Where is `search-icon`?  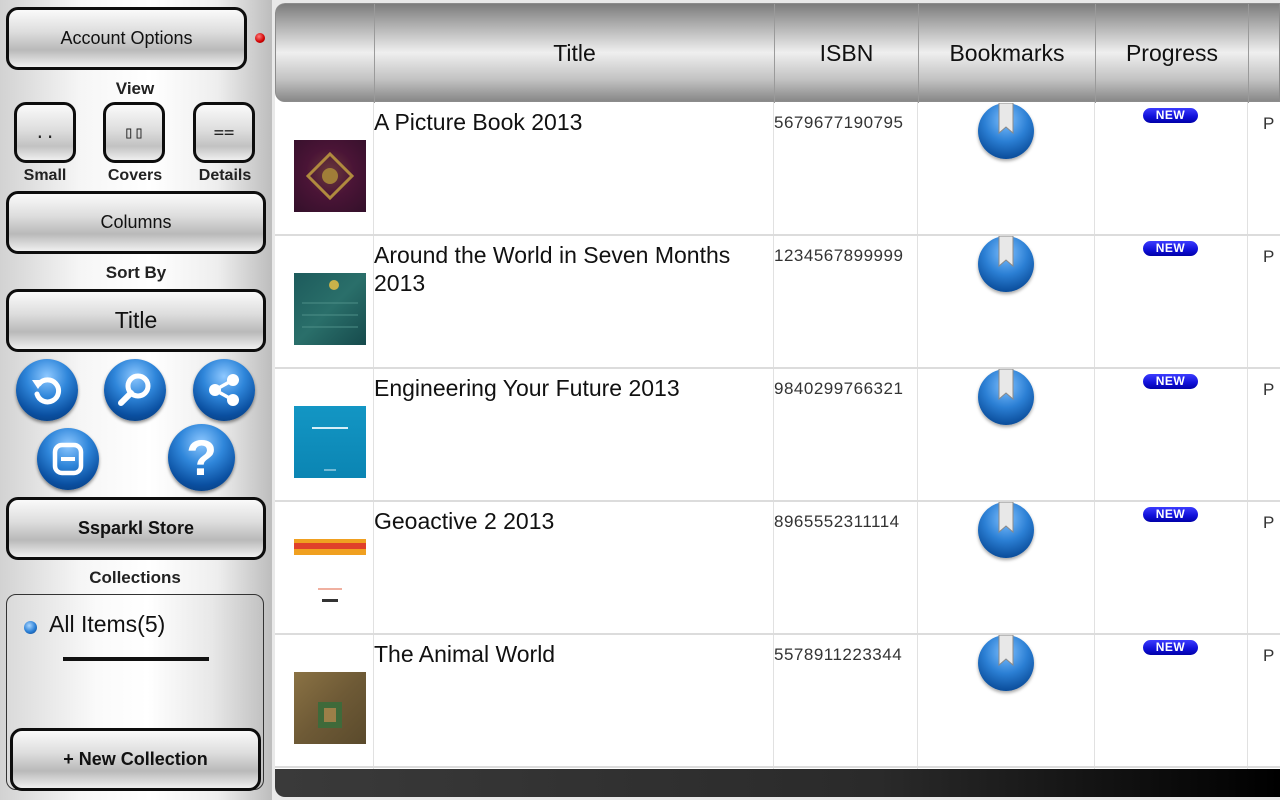
search-icon is located at coordinates (135, 390).